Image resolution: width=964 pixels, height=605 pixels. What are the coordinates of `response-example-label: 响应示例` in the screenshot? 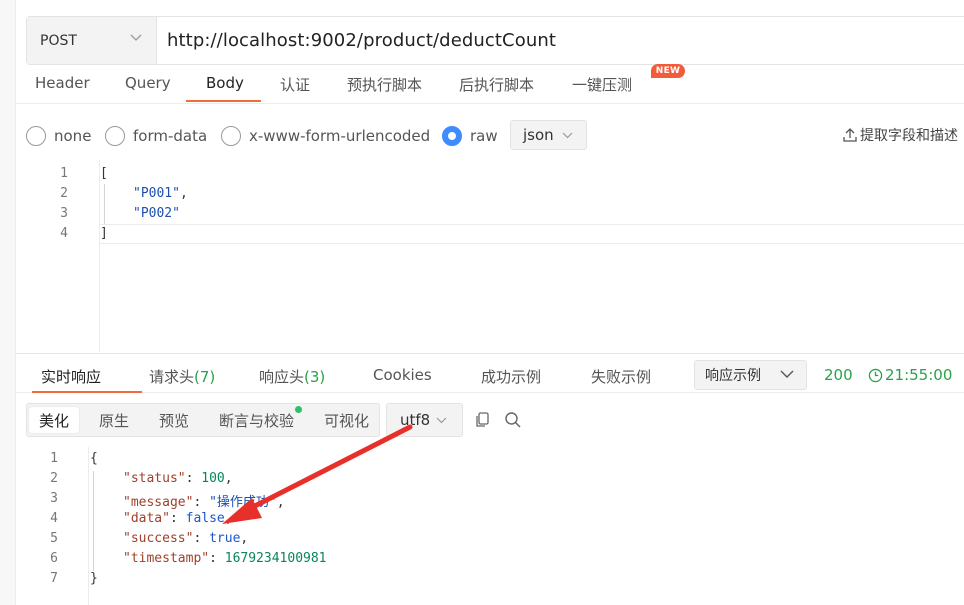 It's located at (733, 376).